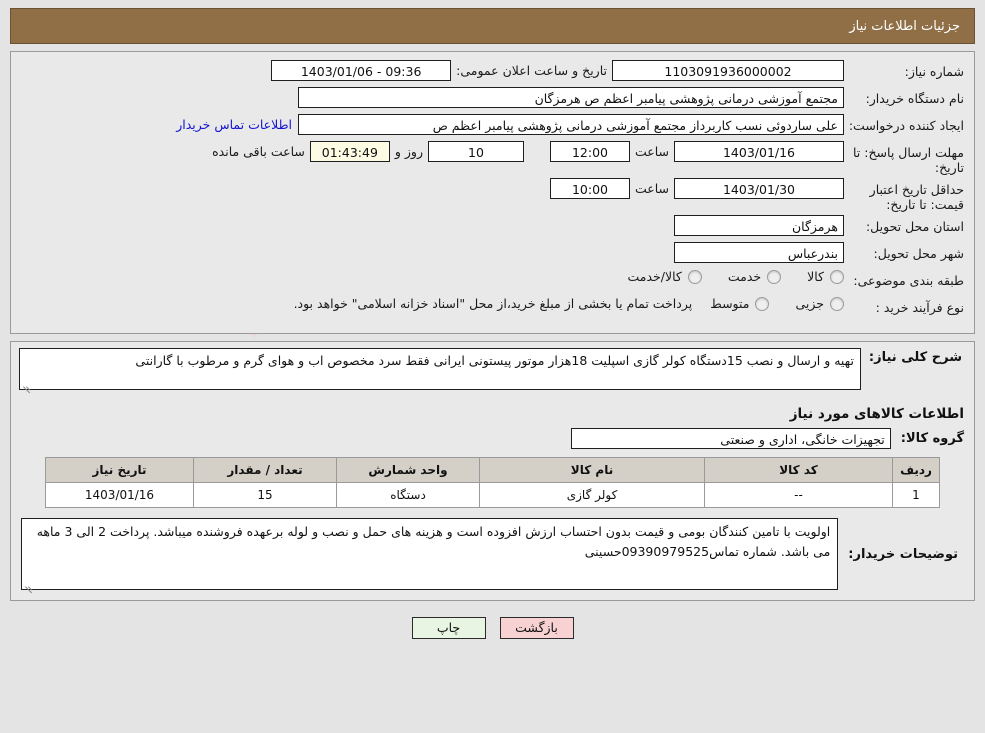  What do you see at coordinates (492, 442) in the screenshot?
I see `row-goods-group: گروه کالا: تجهیزات خانگی، اداری و صنعتی` at bounding box center [492, 442].